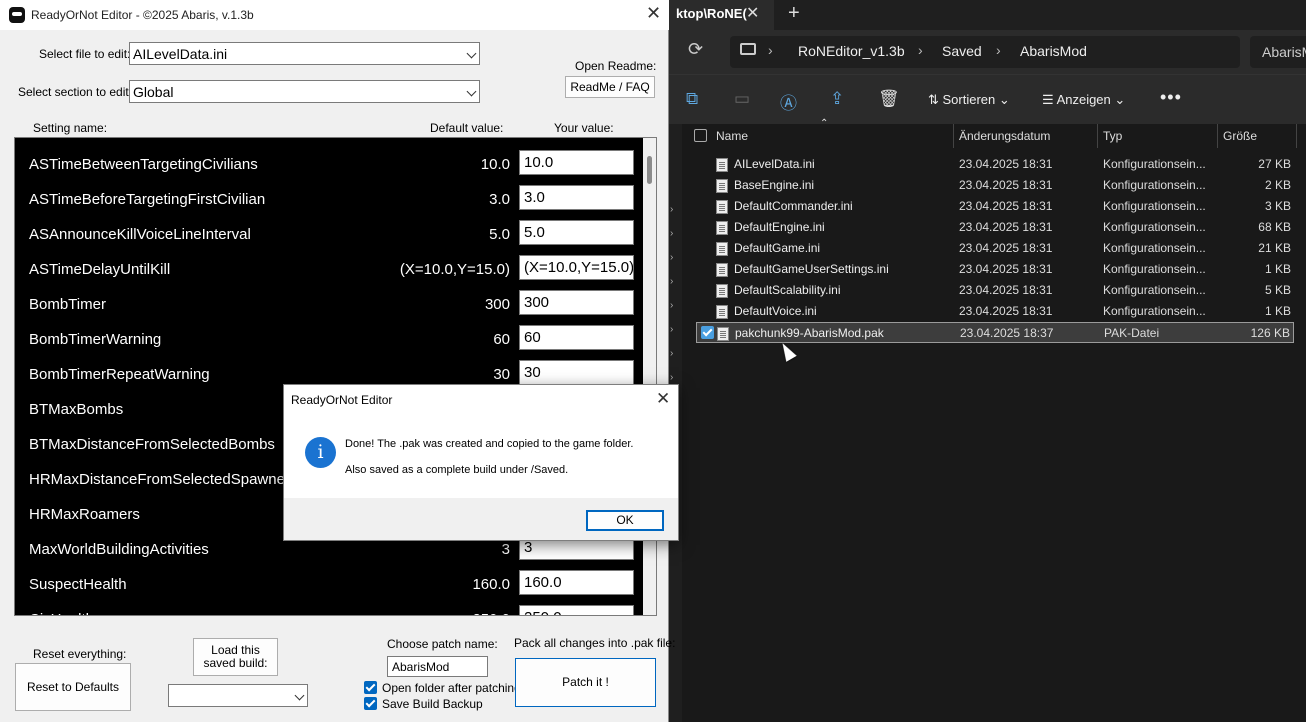 This screenshot has height=722, width=1306. I want to click on explorer-tab-title: ktop\RoNE(, so click(711, 13).